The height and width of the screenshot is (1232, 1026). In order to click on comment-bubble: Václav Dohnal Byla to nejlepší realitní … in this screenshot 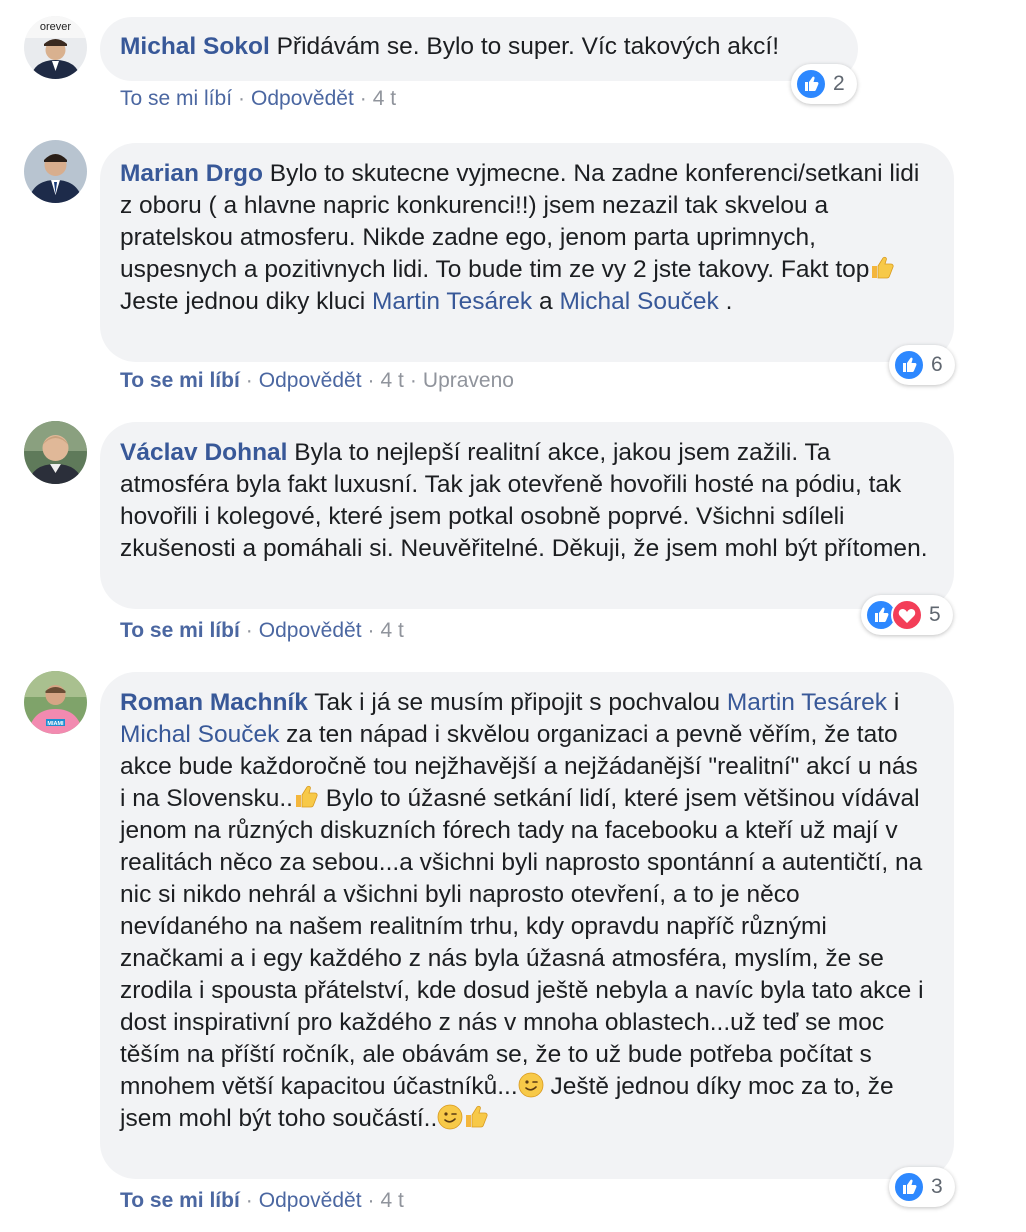, I will do `click(527, 515)`.